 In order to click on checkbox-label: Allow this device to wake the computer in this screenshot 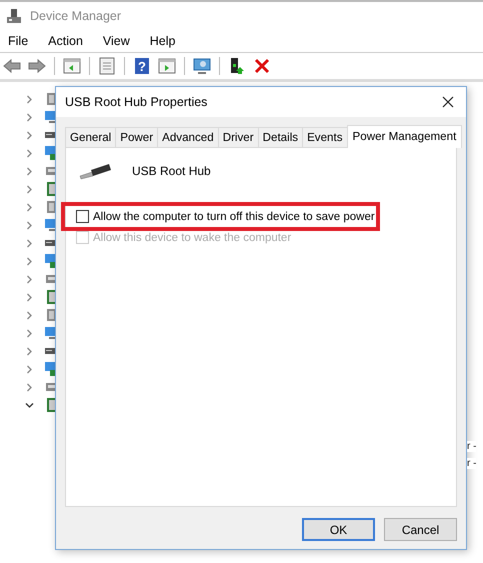, I will do `click(192, 238)`.